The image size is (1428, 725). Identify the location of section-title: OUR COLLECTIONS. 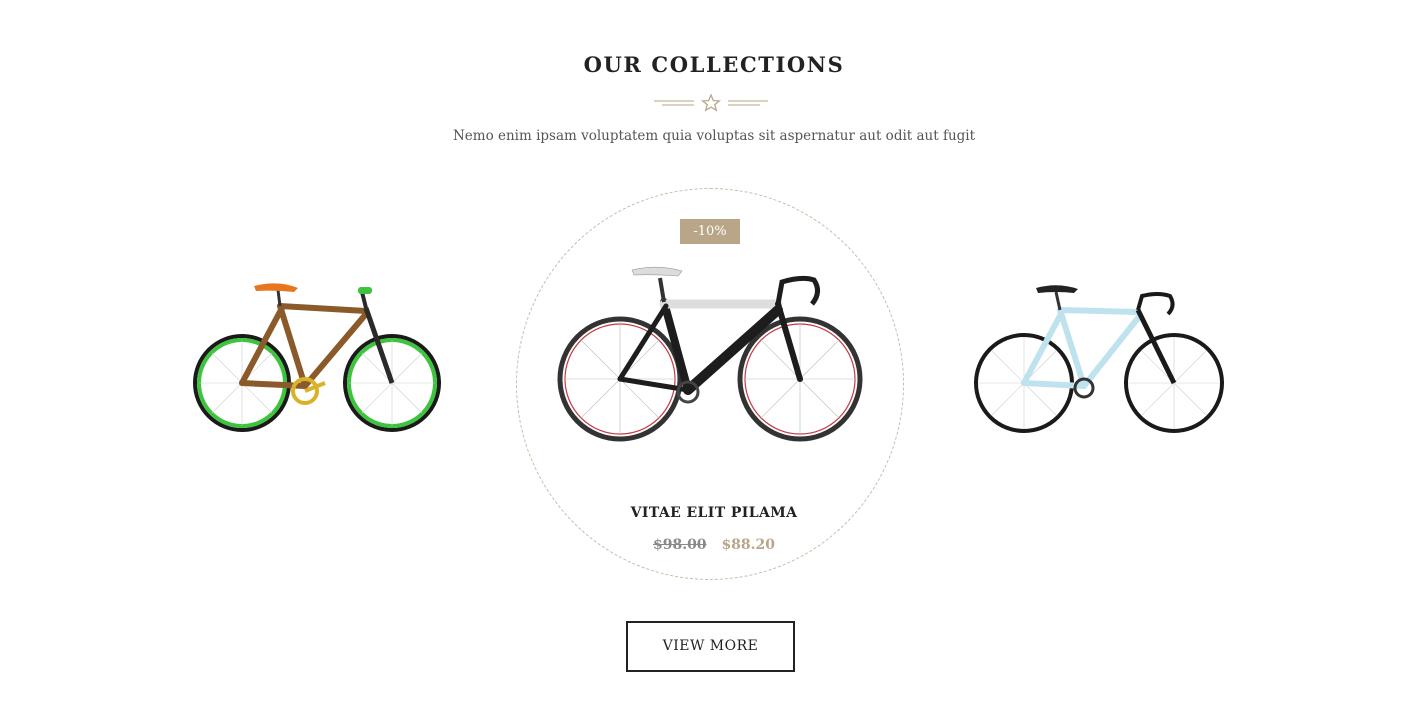
(714, 64).